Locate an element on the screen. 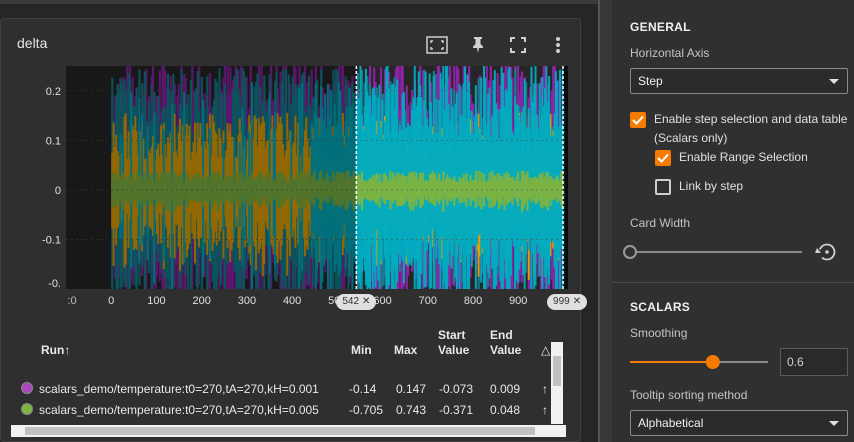  top-strip is located at coordinates (299, 2).